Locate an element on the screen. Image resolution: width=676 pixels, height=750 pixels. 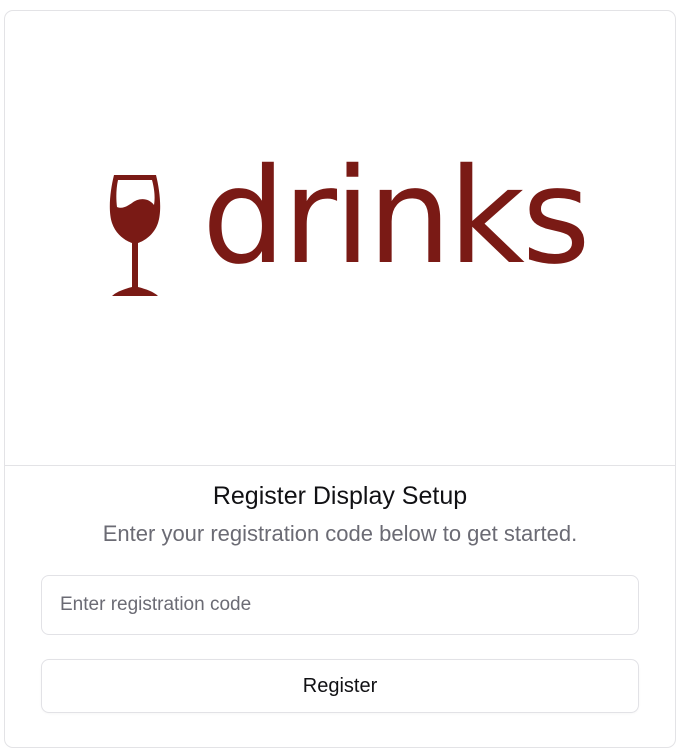
registration-code-input is located at coordinates (340, 605).